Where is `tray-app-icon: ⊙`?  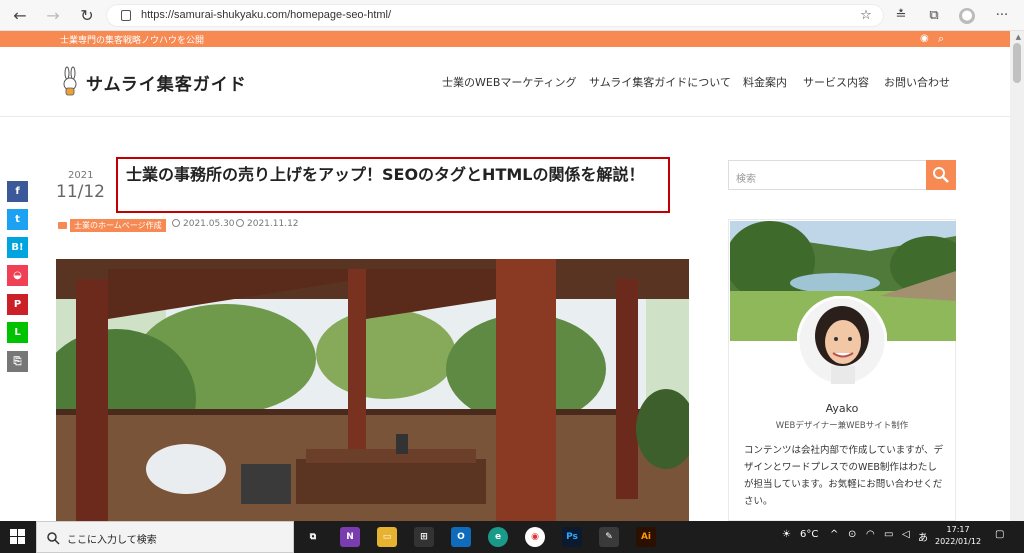 tray-app-icon: ⊙ is located at coordinates (852, 534).